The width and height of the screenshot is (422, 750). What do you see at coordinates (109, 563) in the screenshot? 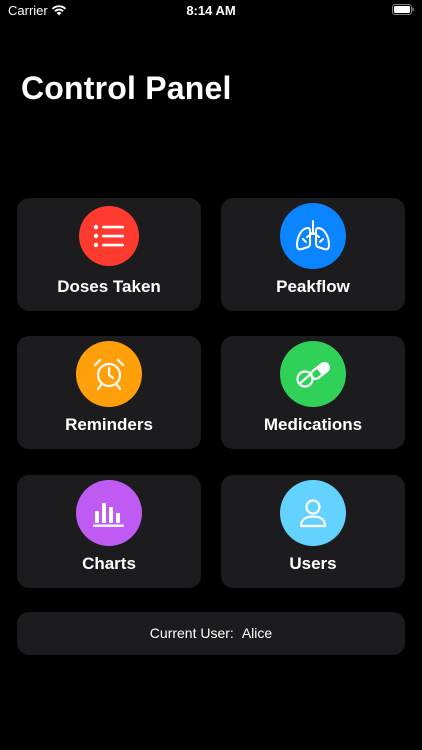
I see `charts-label: Charts` at bounding box center [109, 563].